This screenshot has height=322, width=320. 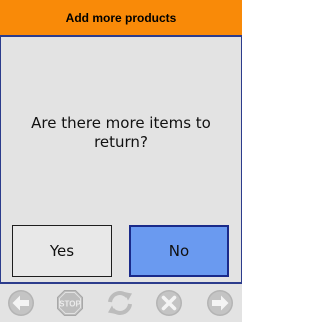 I want to click on cancel-button, so click(x=169, y=303).